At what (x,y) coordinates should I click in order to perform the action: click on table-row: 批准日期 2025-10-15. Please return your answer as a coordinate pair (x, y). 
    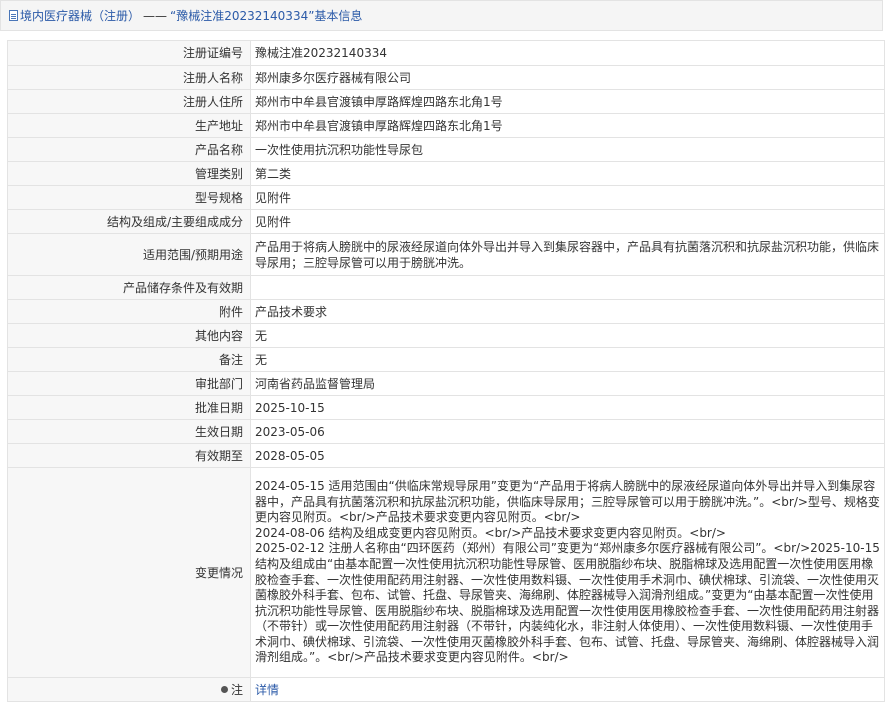
    Looking at the image, I should click on (446, 407).